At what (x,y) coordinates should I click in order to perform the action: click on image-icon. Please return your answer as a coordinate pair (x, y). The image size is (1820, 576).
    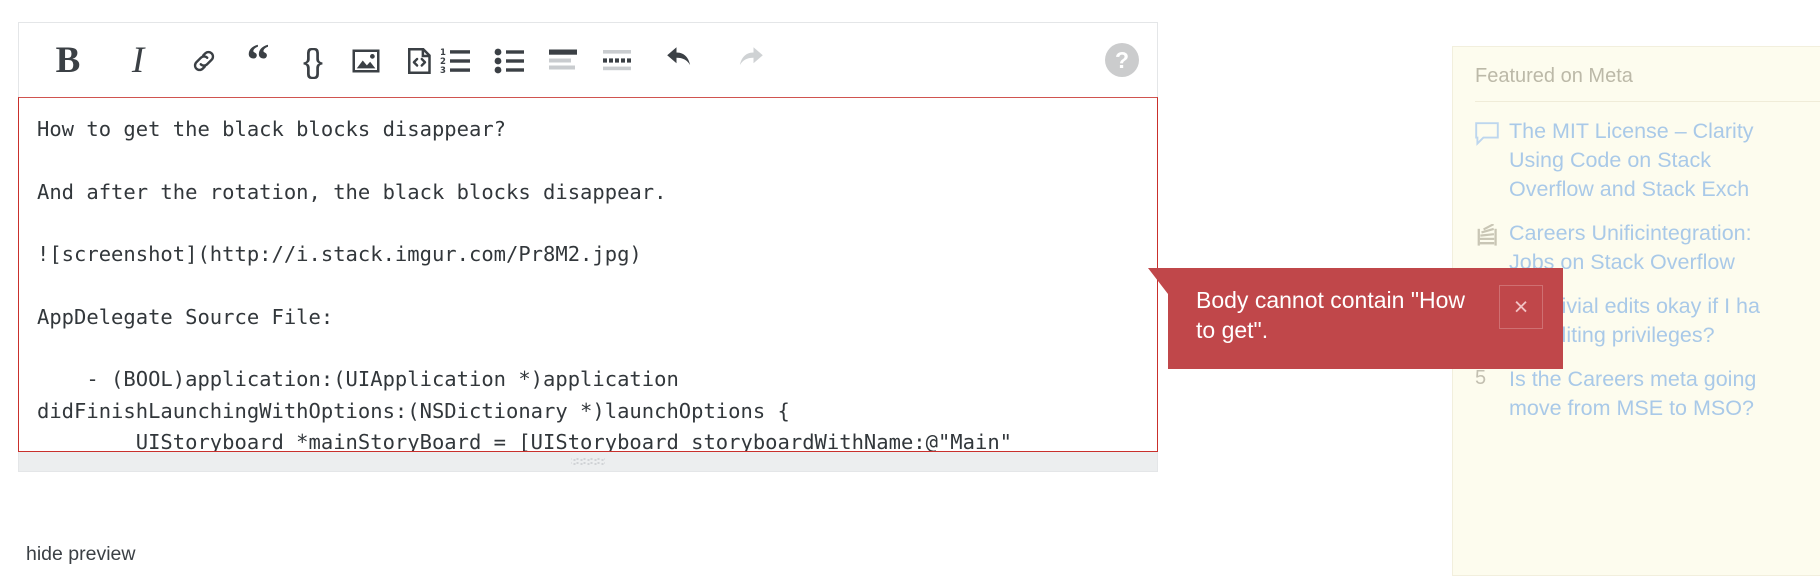
    Looking at the image, I should click on (366, 61).